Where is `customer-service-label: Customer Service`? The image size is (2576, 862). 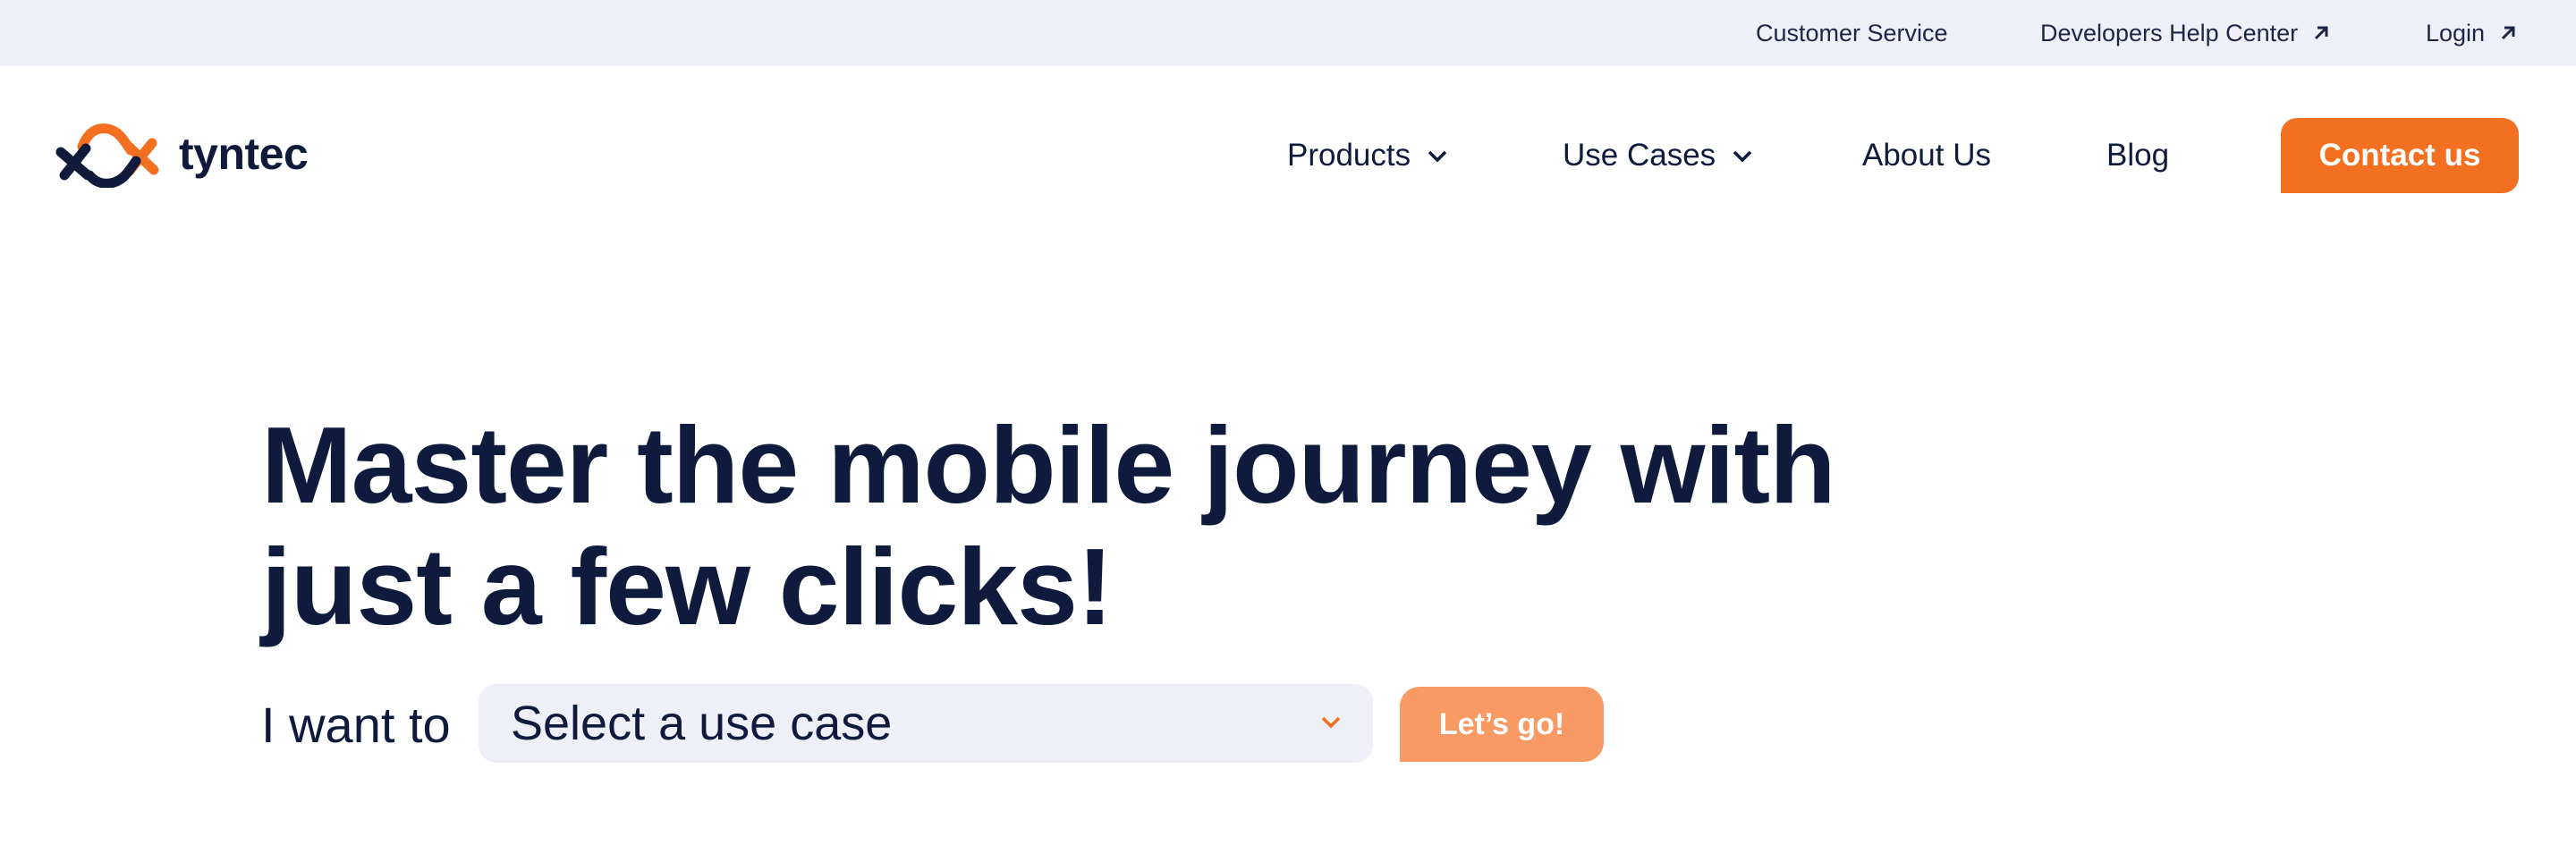 customer-service-label: Customer Service is located at coordinates (1852, 33).